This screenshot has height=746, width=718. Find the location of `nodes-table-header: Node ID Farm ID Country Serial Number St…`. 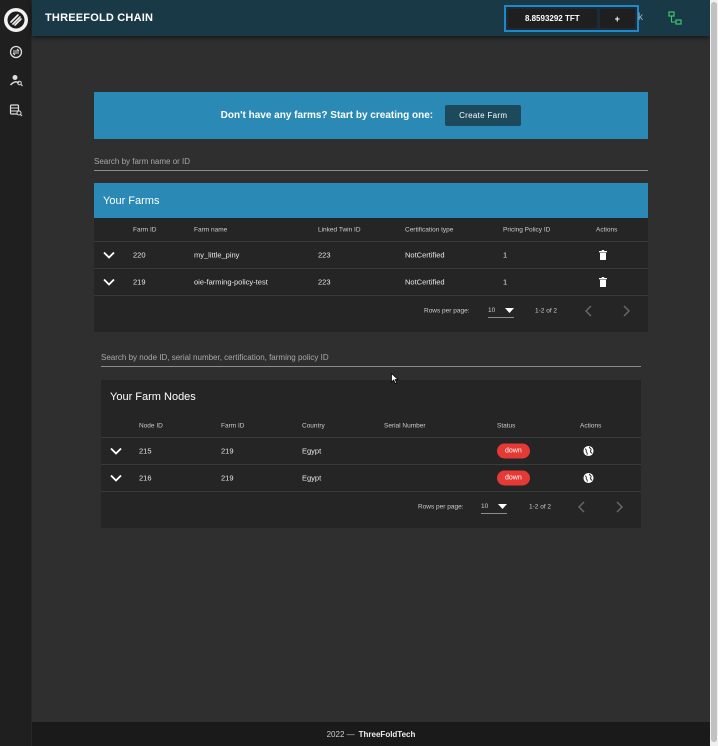

nodes-table-header: Node ID Farm ID Country Serial Number St… is located at coordinates (371, 426).